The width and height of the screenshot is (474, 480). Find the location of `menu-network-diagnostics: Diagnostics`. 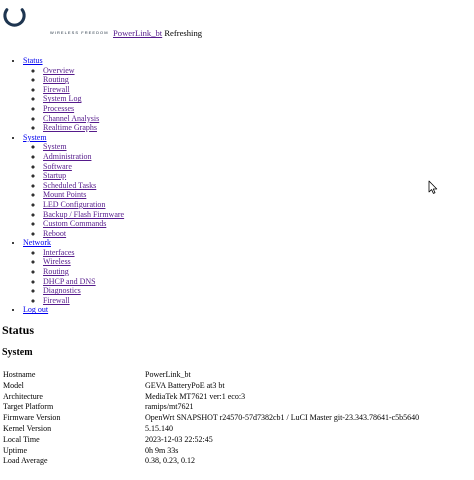

menu-network-diagnostics: Diagnostics is located at coordinates (62, 290).